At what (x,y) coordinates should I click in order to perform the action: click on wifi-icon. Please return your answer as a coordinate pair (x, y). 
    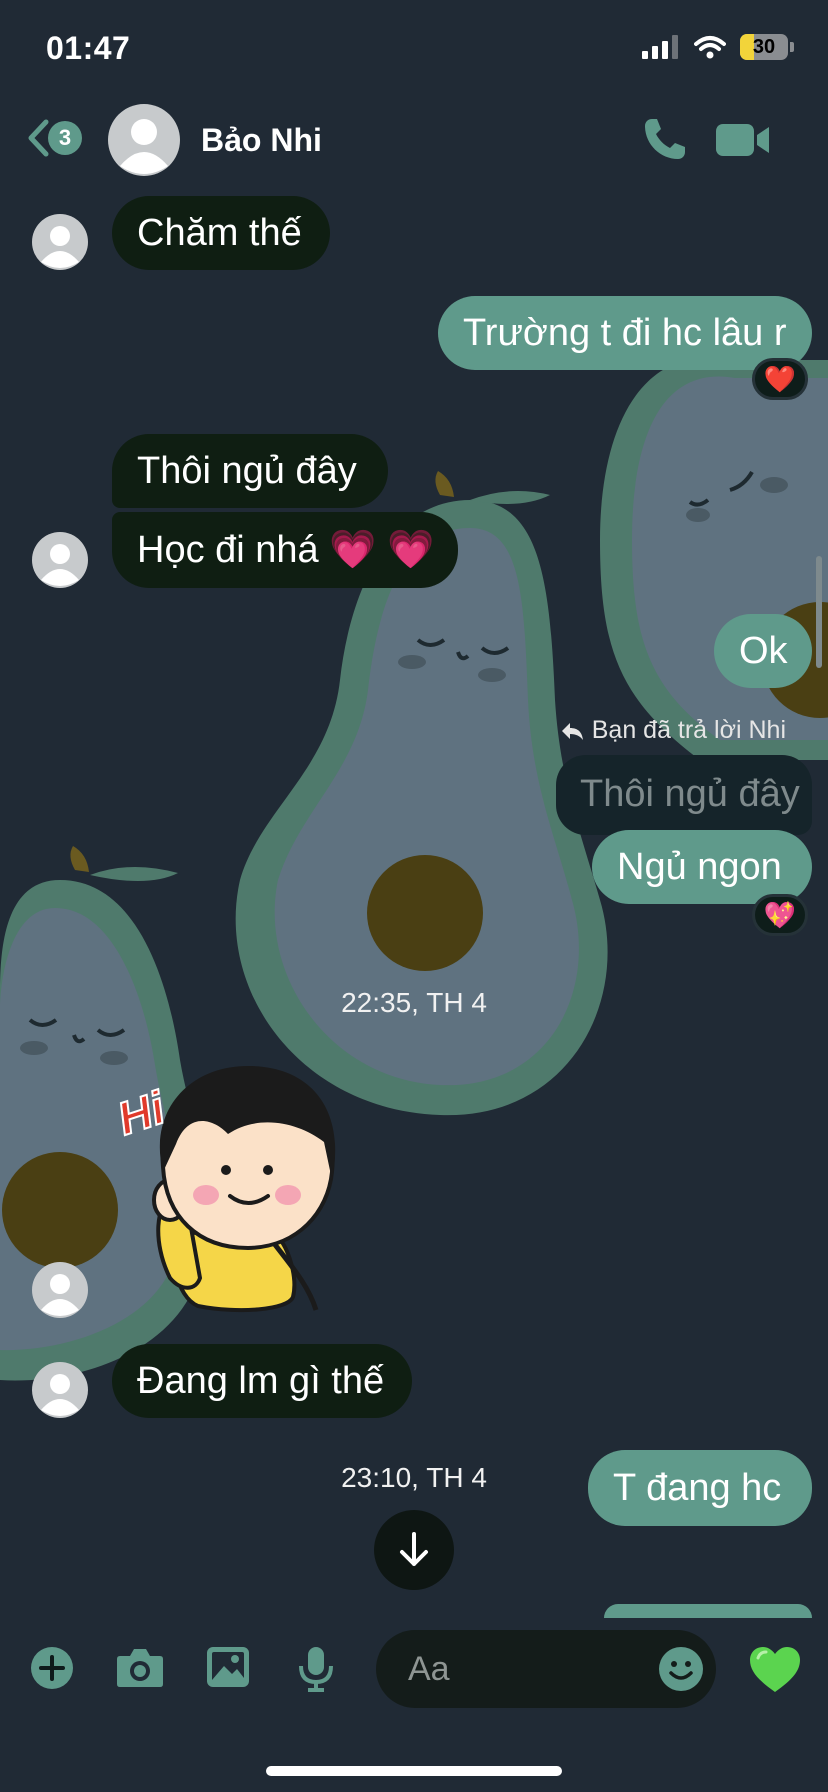
    Looking at the image, I should click on (710, 47).